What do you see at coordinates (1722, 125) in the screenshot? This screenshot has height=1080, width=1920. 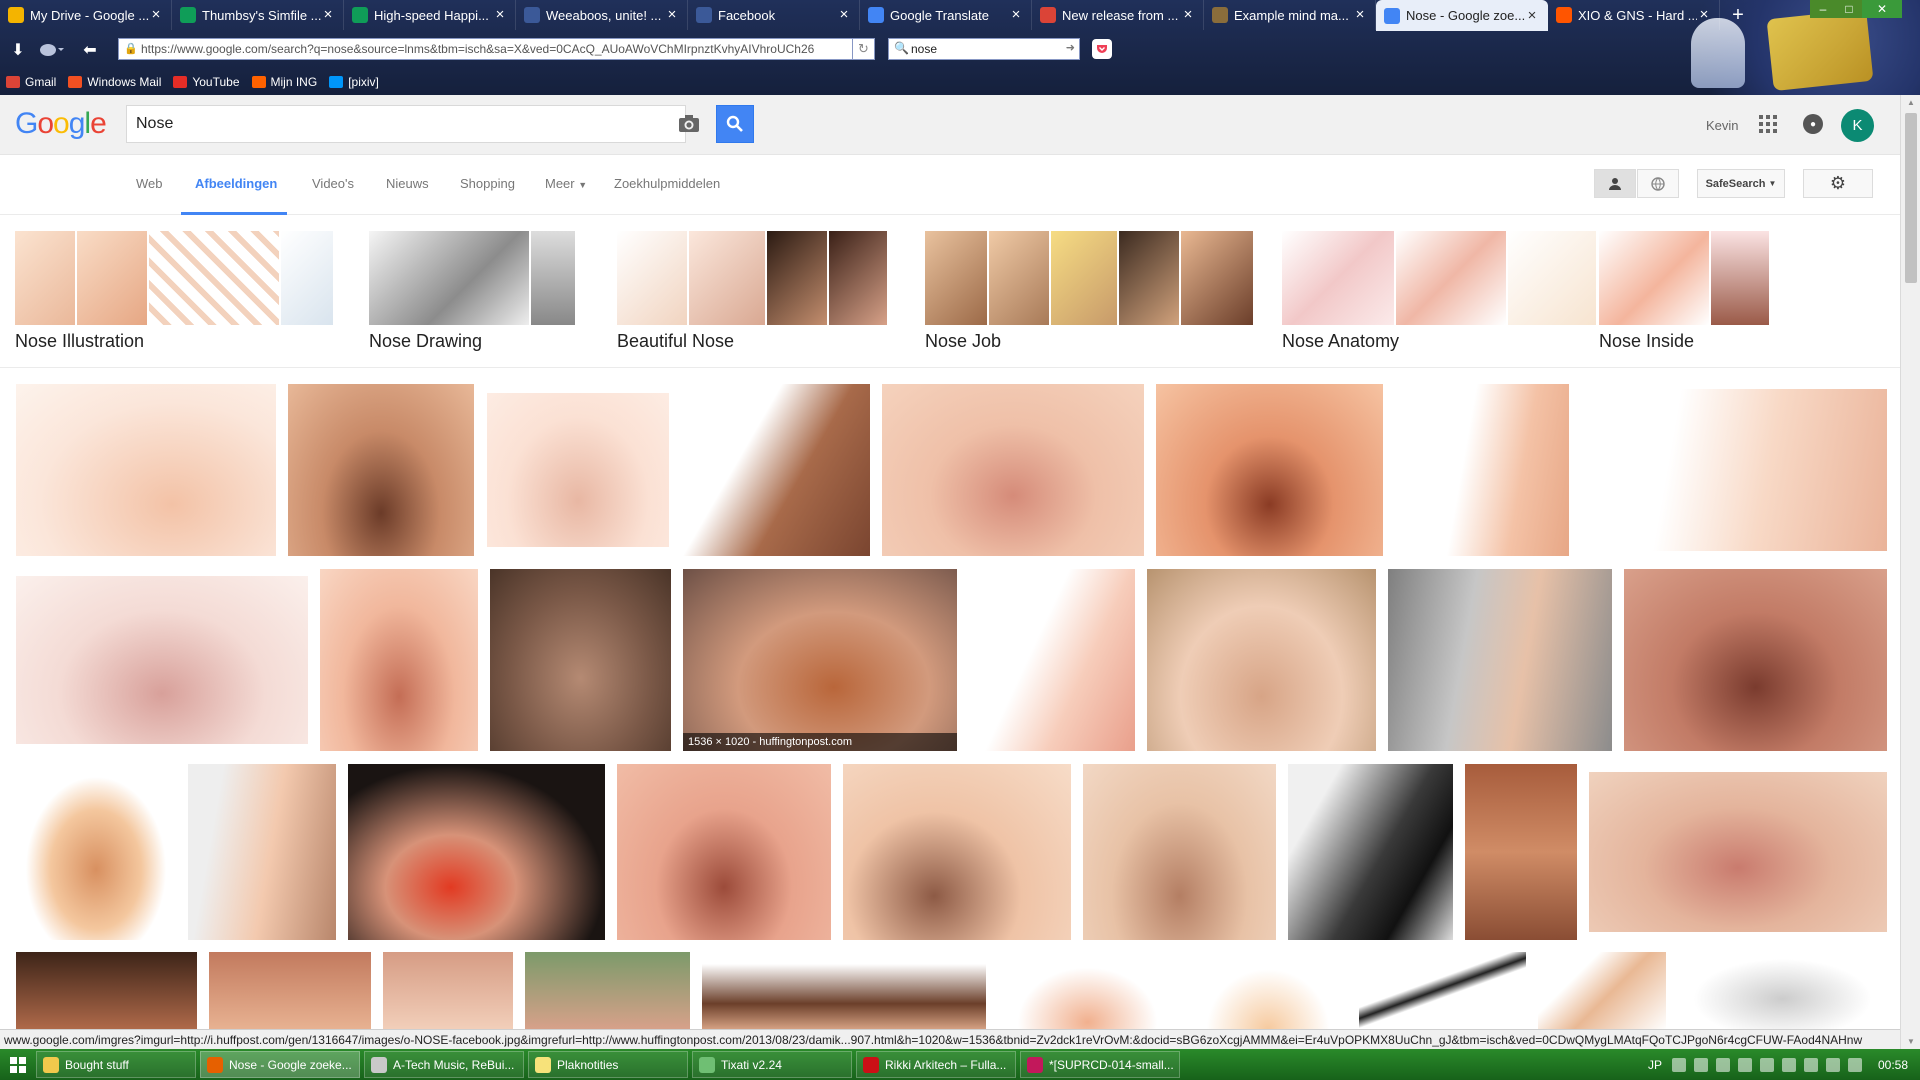 I see `user-name: Kevin` at bounding box center [1722, 125].